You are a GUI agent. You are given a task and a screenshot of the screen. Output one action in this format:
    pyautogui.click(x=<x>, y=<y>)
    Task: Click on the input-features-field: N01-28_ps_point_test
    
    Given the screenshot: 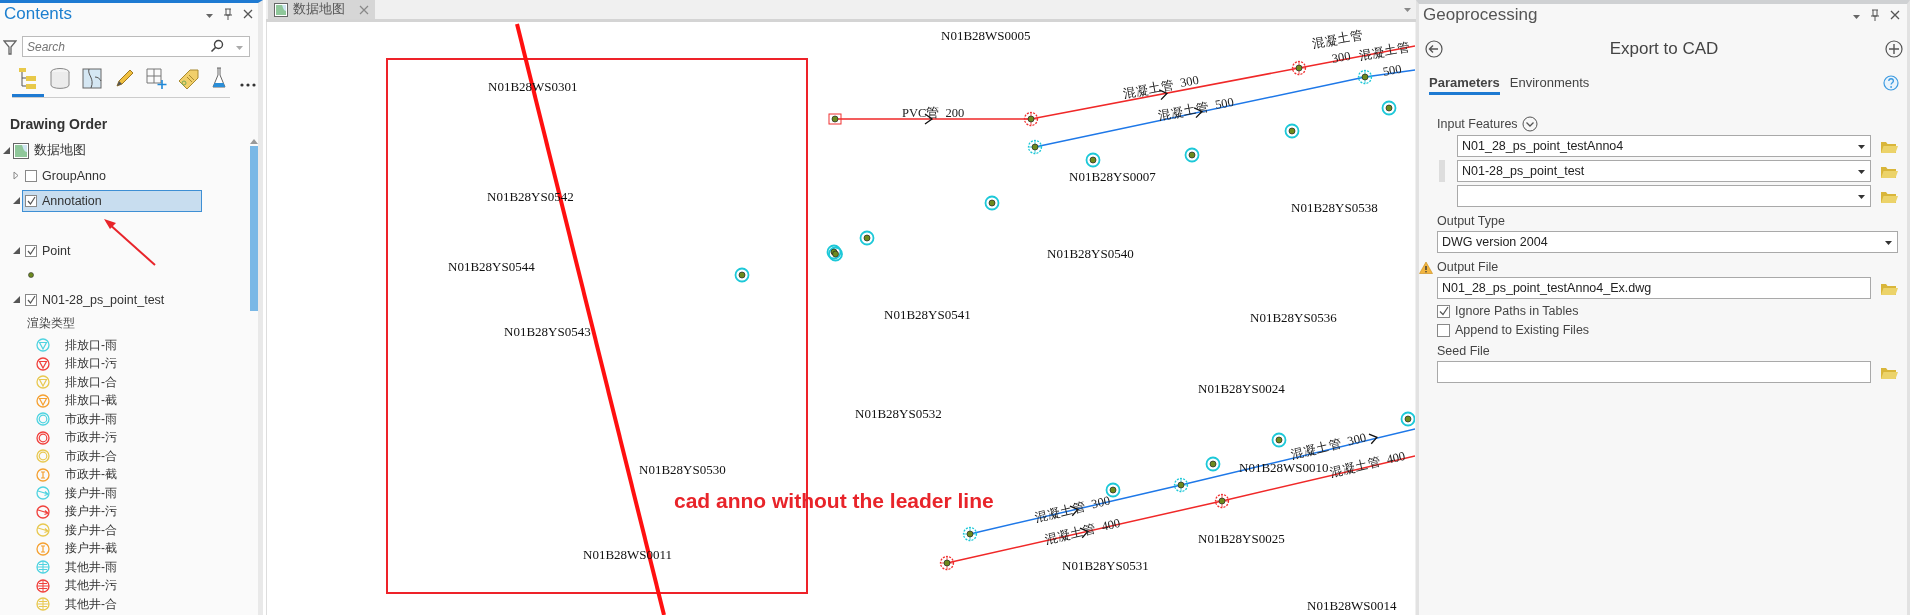 What is the action you would take?
    pyautogui.click(x=1664, y=171)
    